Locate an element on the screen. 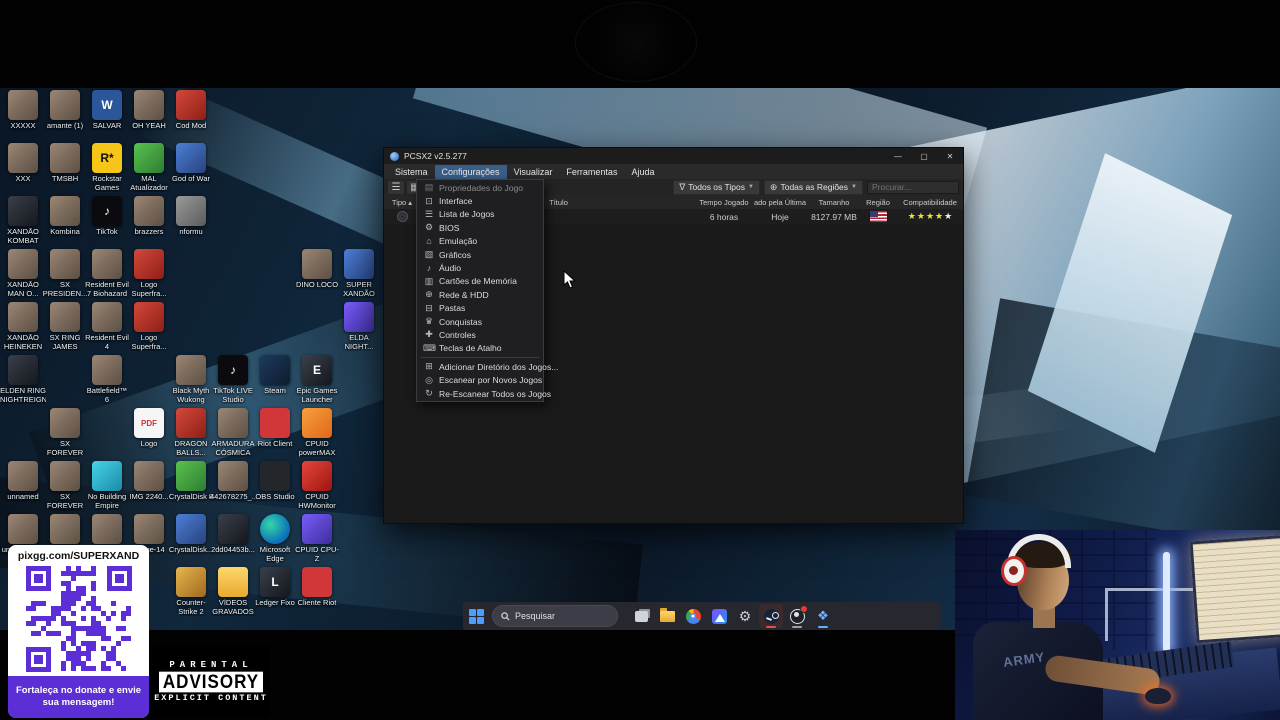  menu-configuracoes: Configurações is located at coordinates (470, 171).